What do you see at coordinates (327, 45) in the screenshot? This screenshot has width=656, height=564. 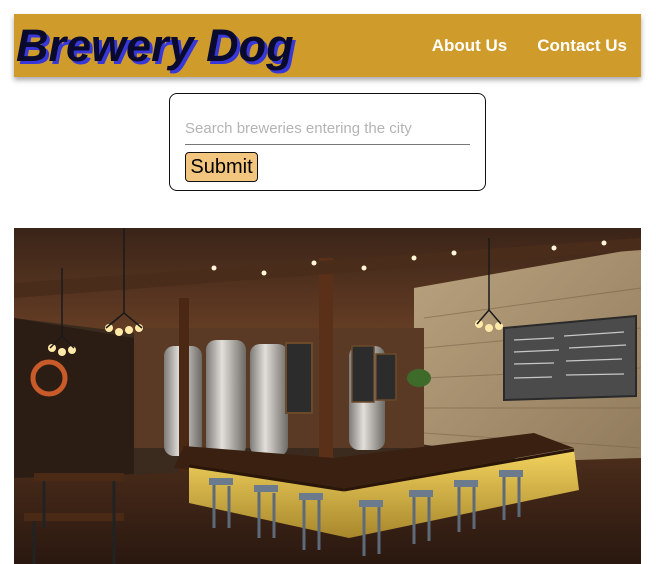 I see `navbar: Brewery Dog About Us Contact Us` at bounding box center [327, 45].